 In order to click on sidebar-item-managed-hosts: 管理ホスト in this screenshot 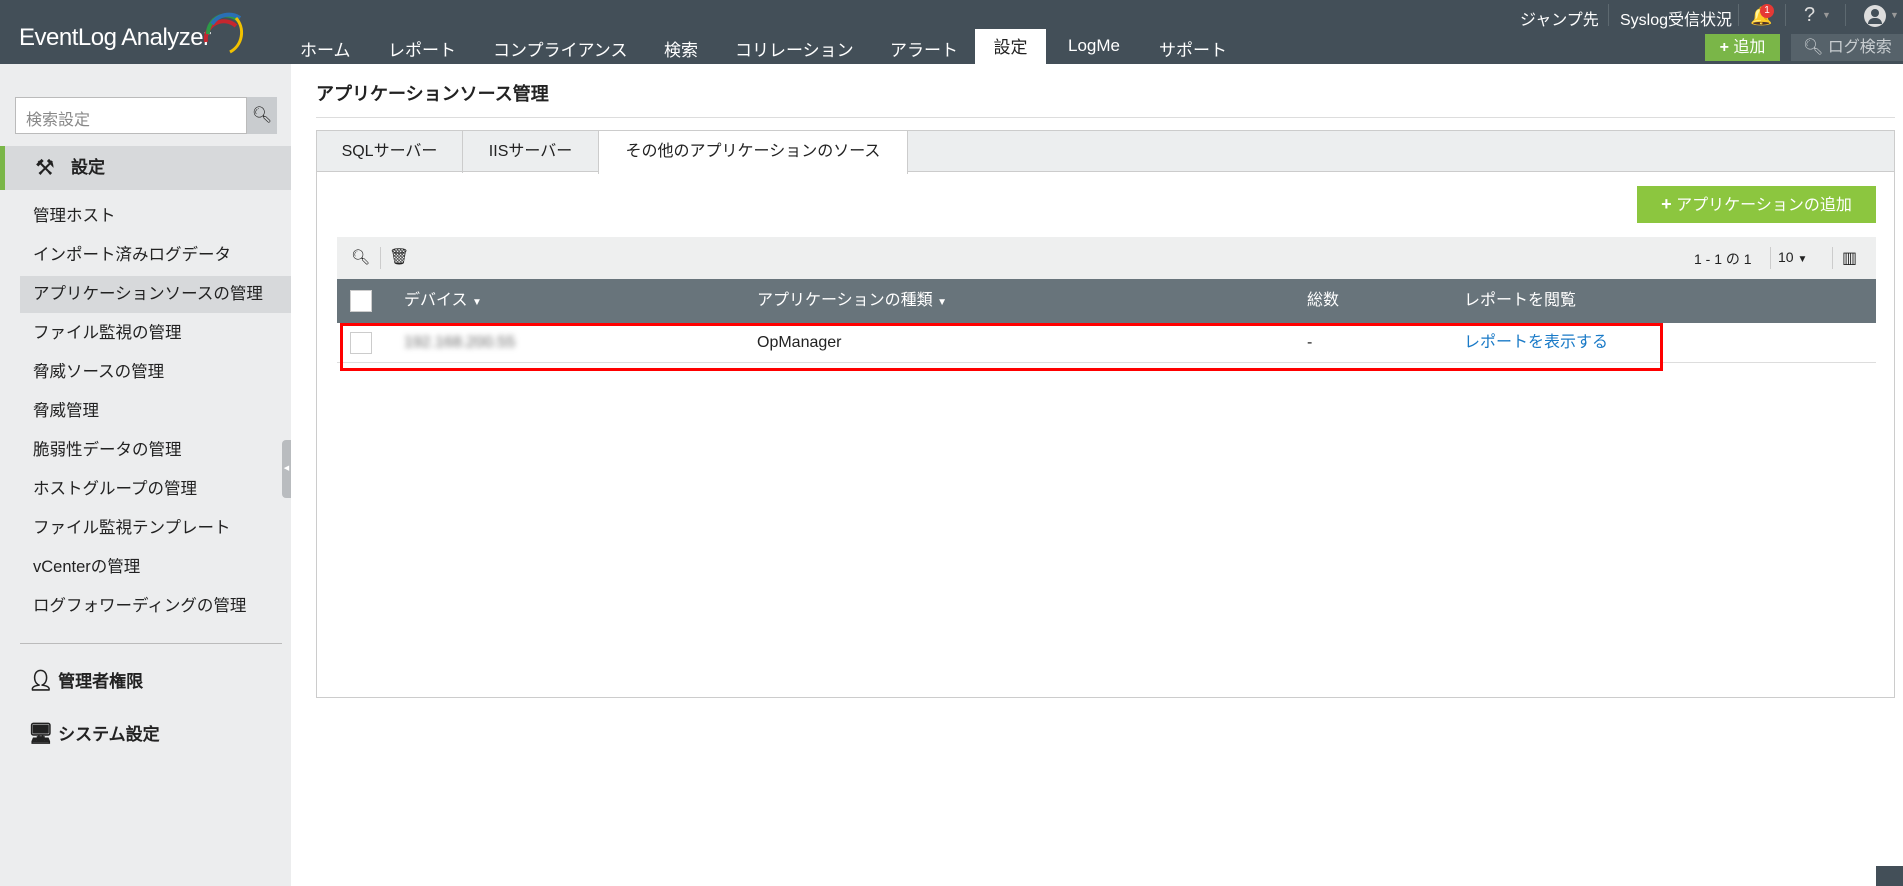, I will do `click(155, 216)`.